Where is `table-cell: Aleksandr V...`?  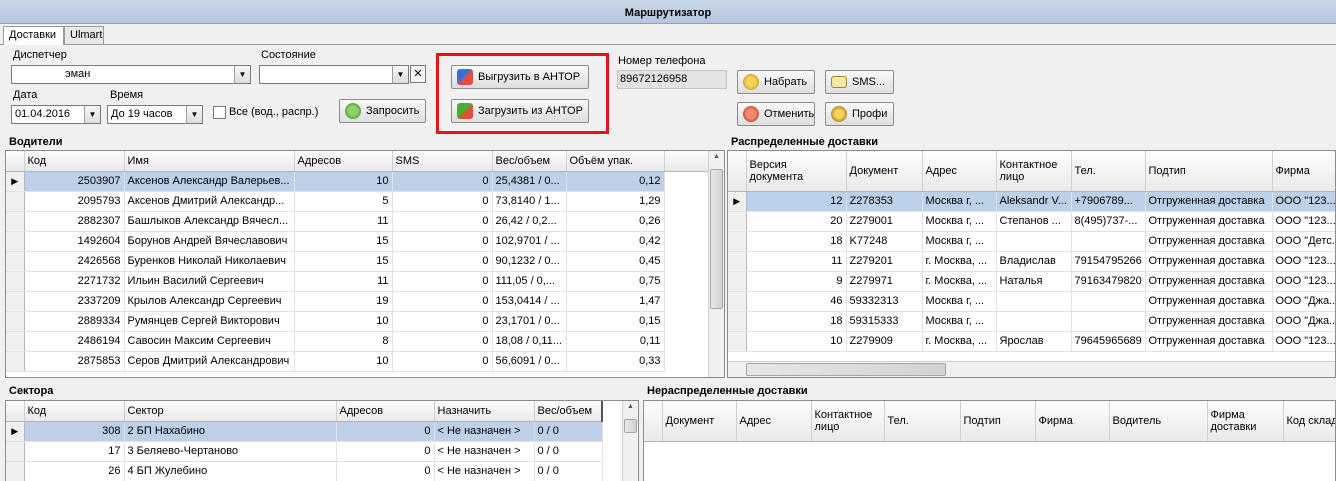 table-cell: Aleksandr V... is located at coordinates (1034, 201).